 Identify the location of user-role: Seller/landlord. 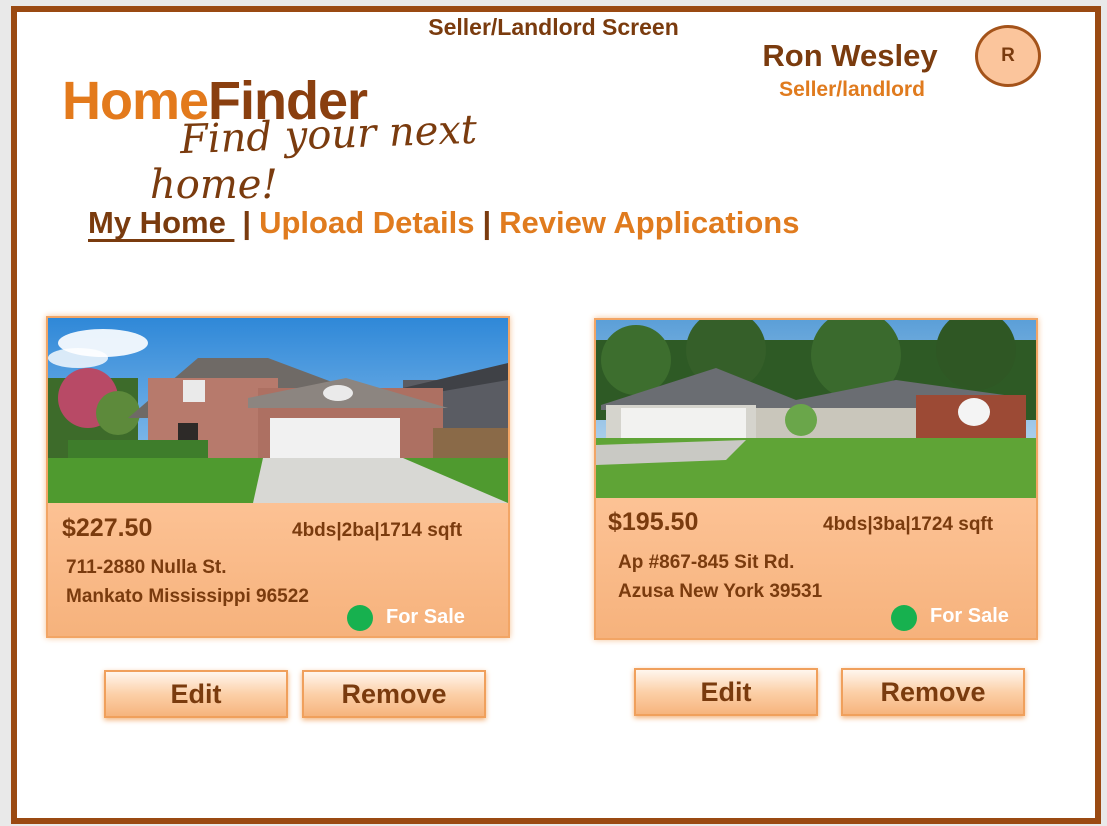
(852, 89).